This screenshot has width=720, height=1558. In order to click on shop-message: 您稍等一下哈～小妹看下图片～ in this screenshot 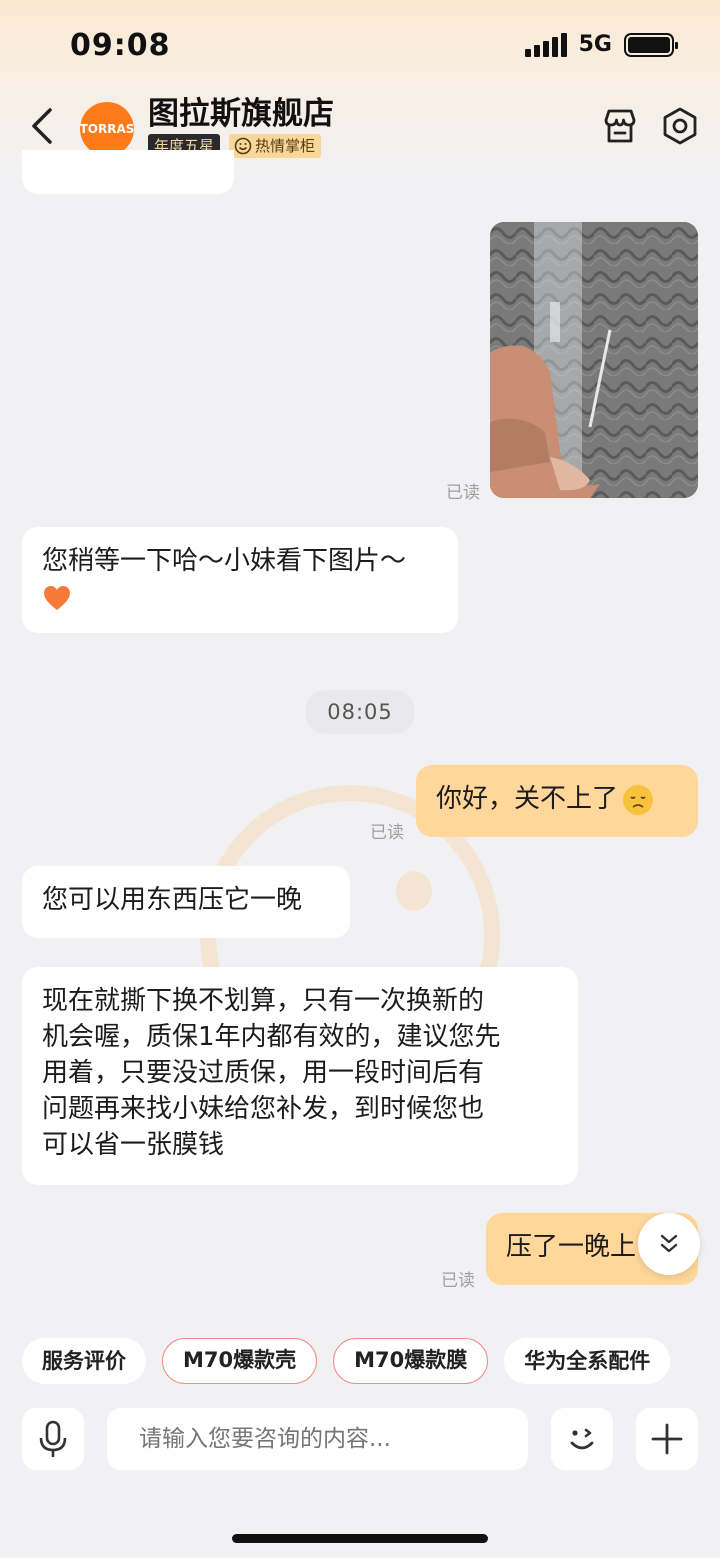, I will do `click(240, 580)`.